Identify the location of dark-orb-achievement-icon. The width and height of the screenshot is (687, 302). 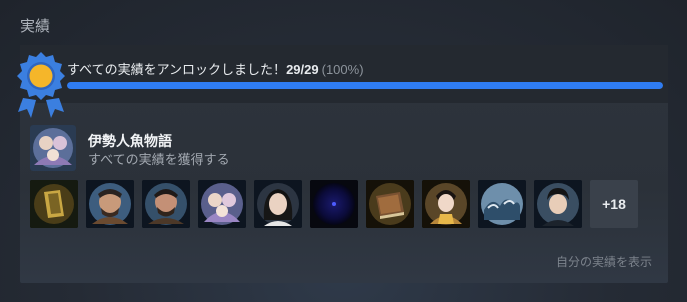
(334, 204).